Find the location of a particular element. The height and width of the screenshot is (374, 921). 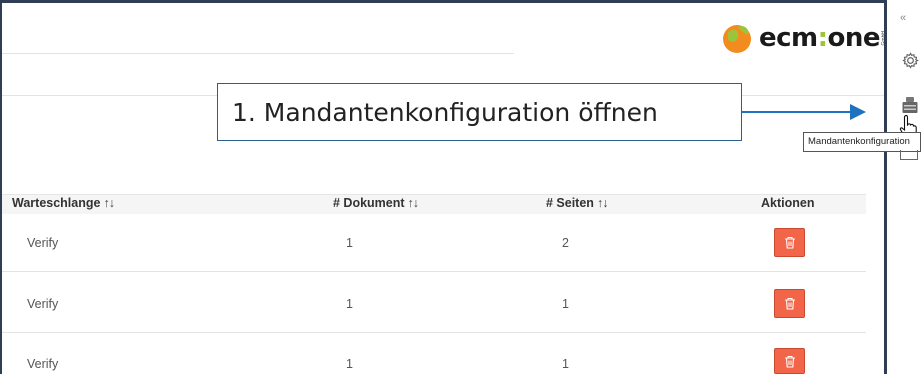

callout-arrow-head is located at coordinates (858, 112).